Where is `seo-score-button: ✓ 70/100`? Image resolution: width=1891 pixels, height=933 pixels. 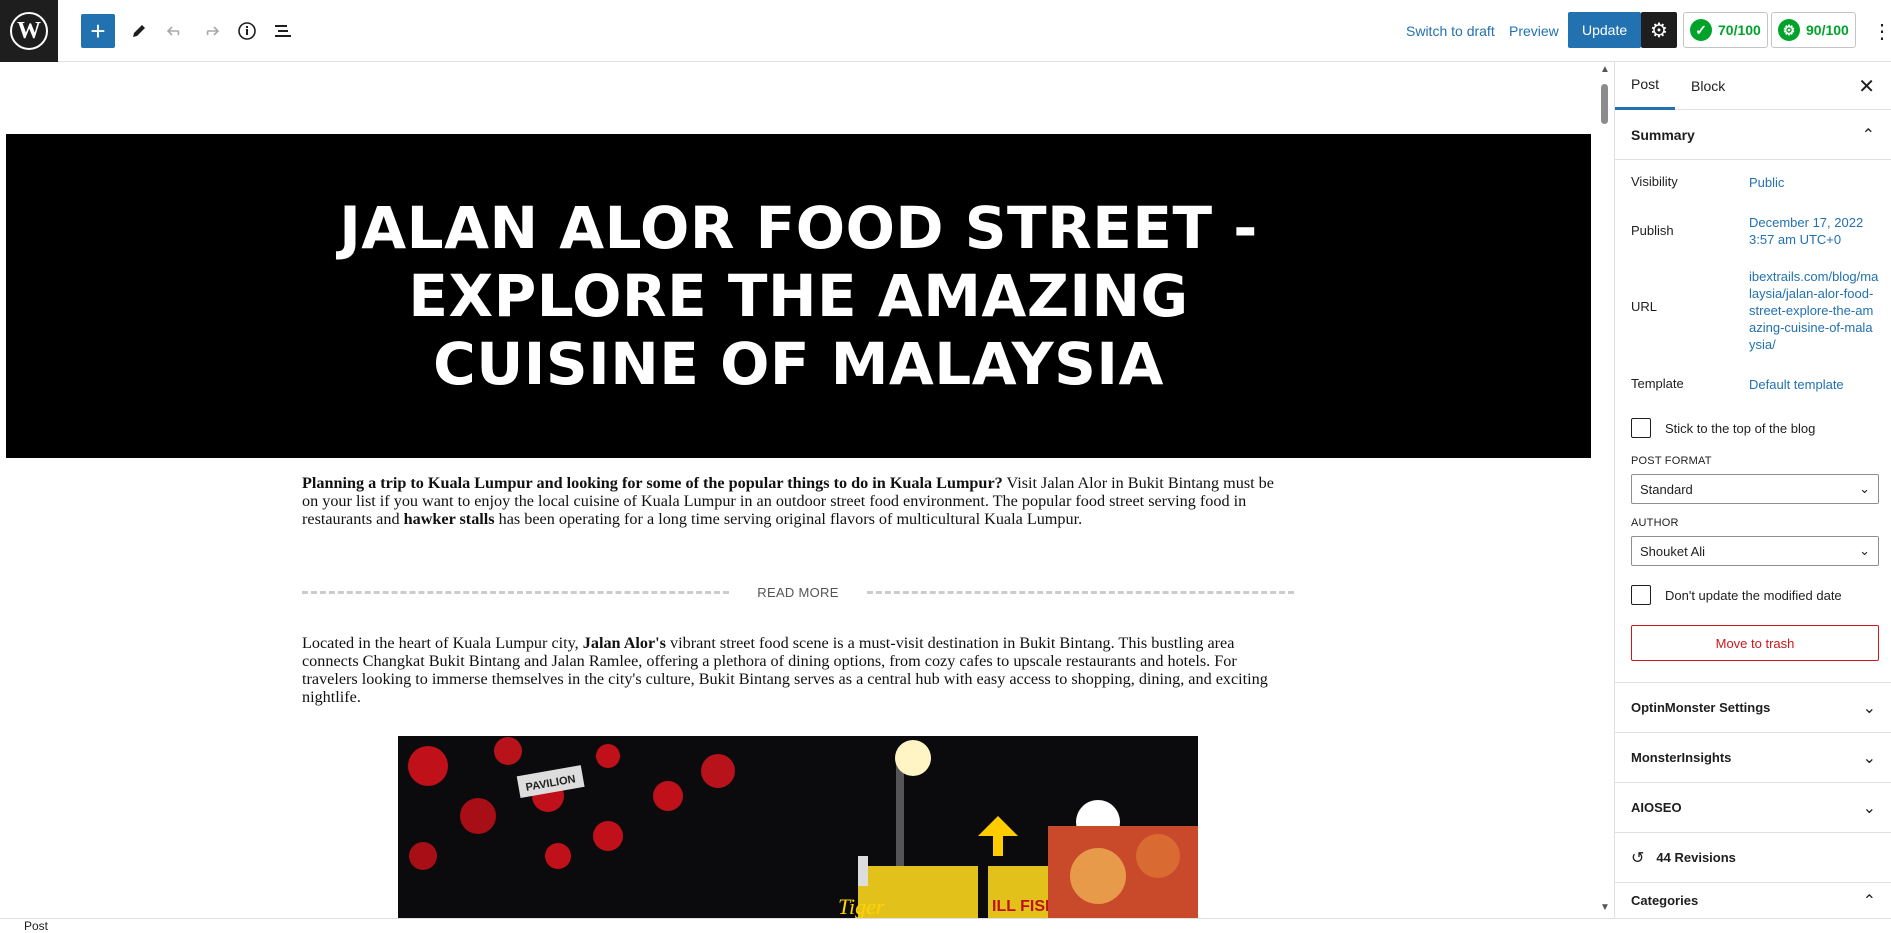 seo-score-button: ✓ 70/100 is located at coordinates (1725, 30).